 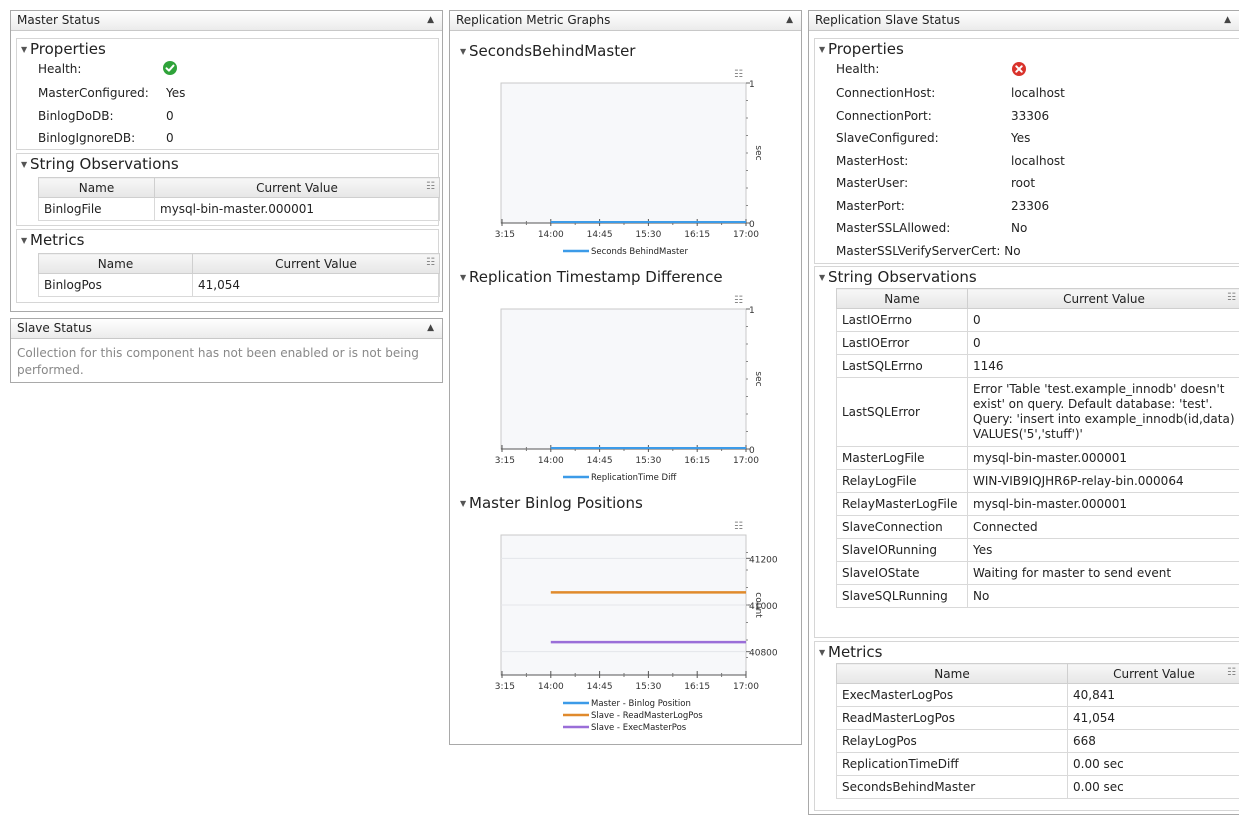 I want to click on plot-area, so click(x=623, y=379).